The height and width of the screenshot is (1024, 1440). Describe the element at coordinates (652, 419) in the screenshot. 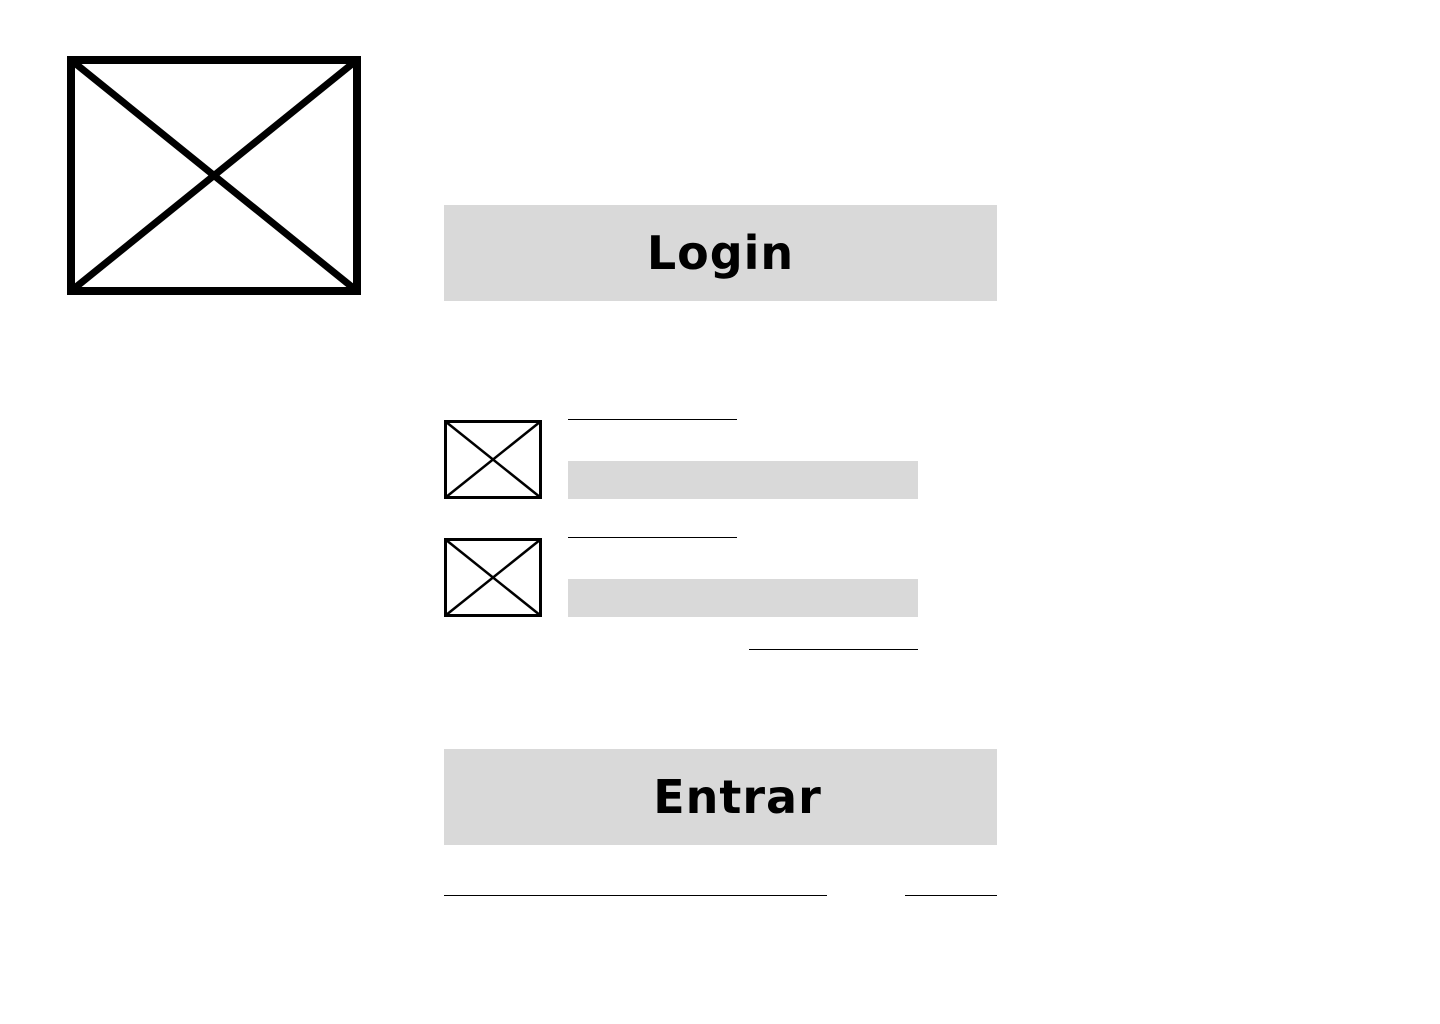

I see `username-label-line` at that location.